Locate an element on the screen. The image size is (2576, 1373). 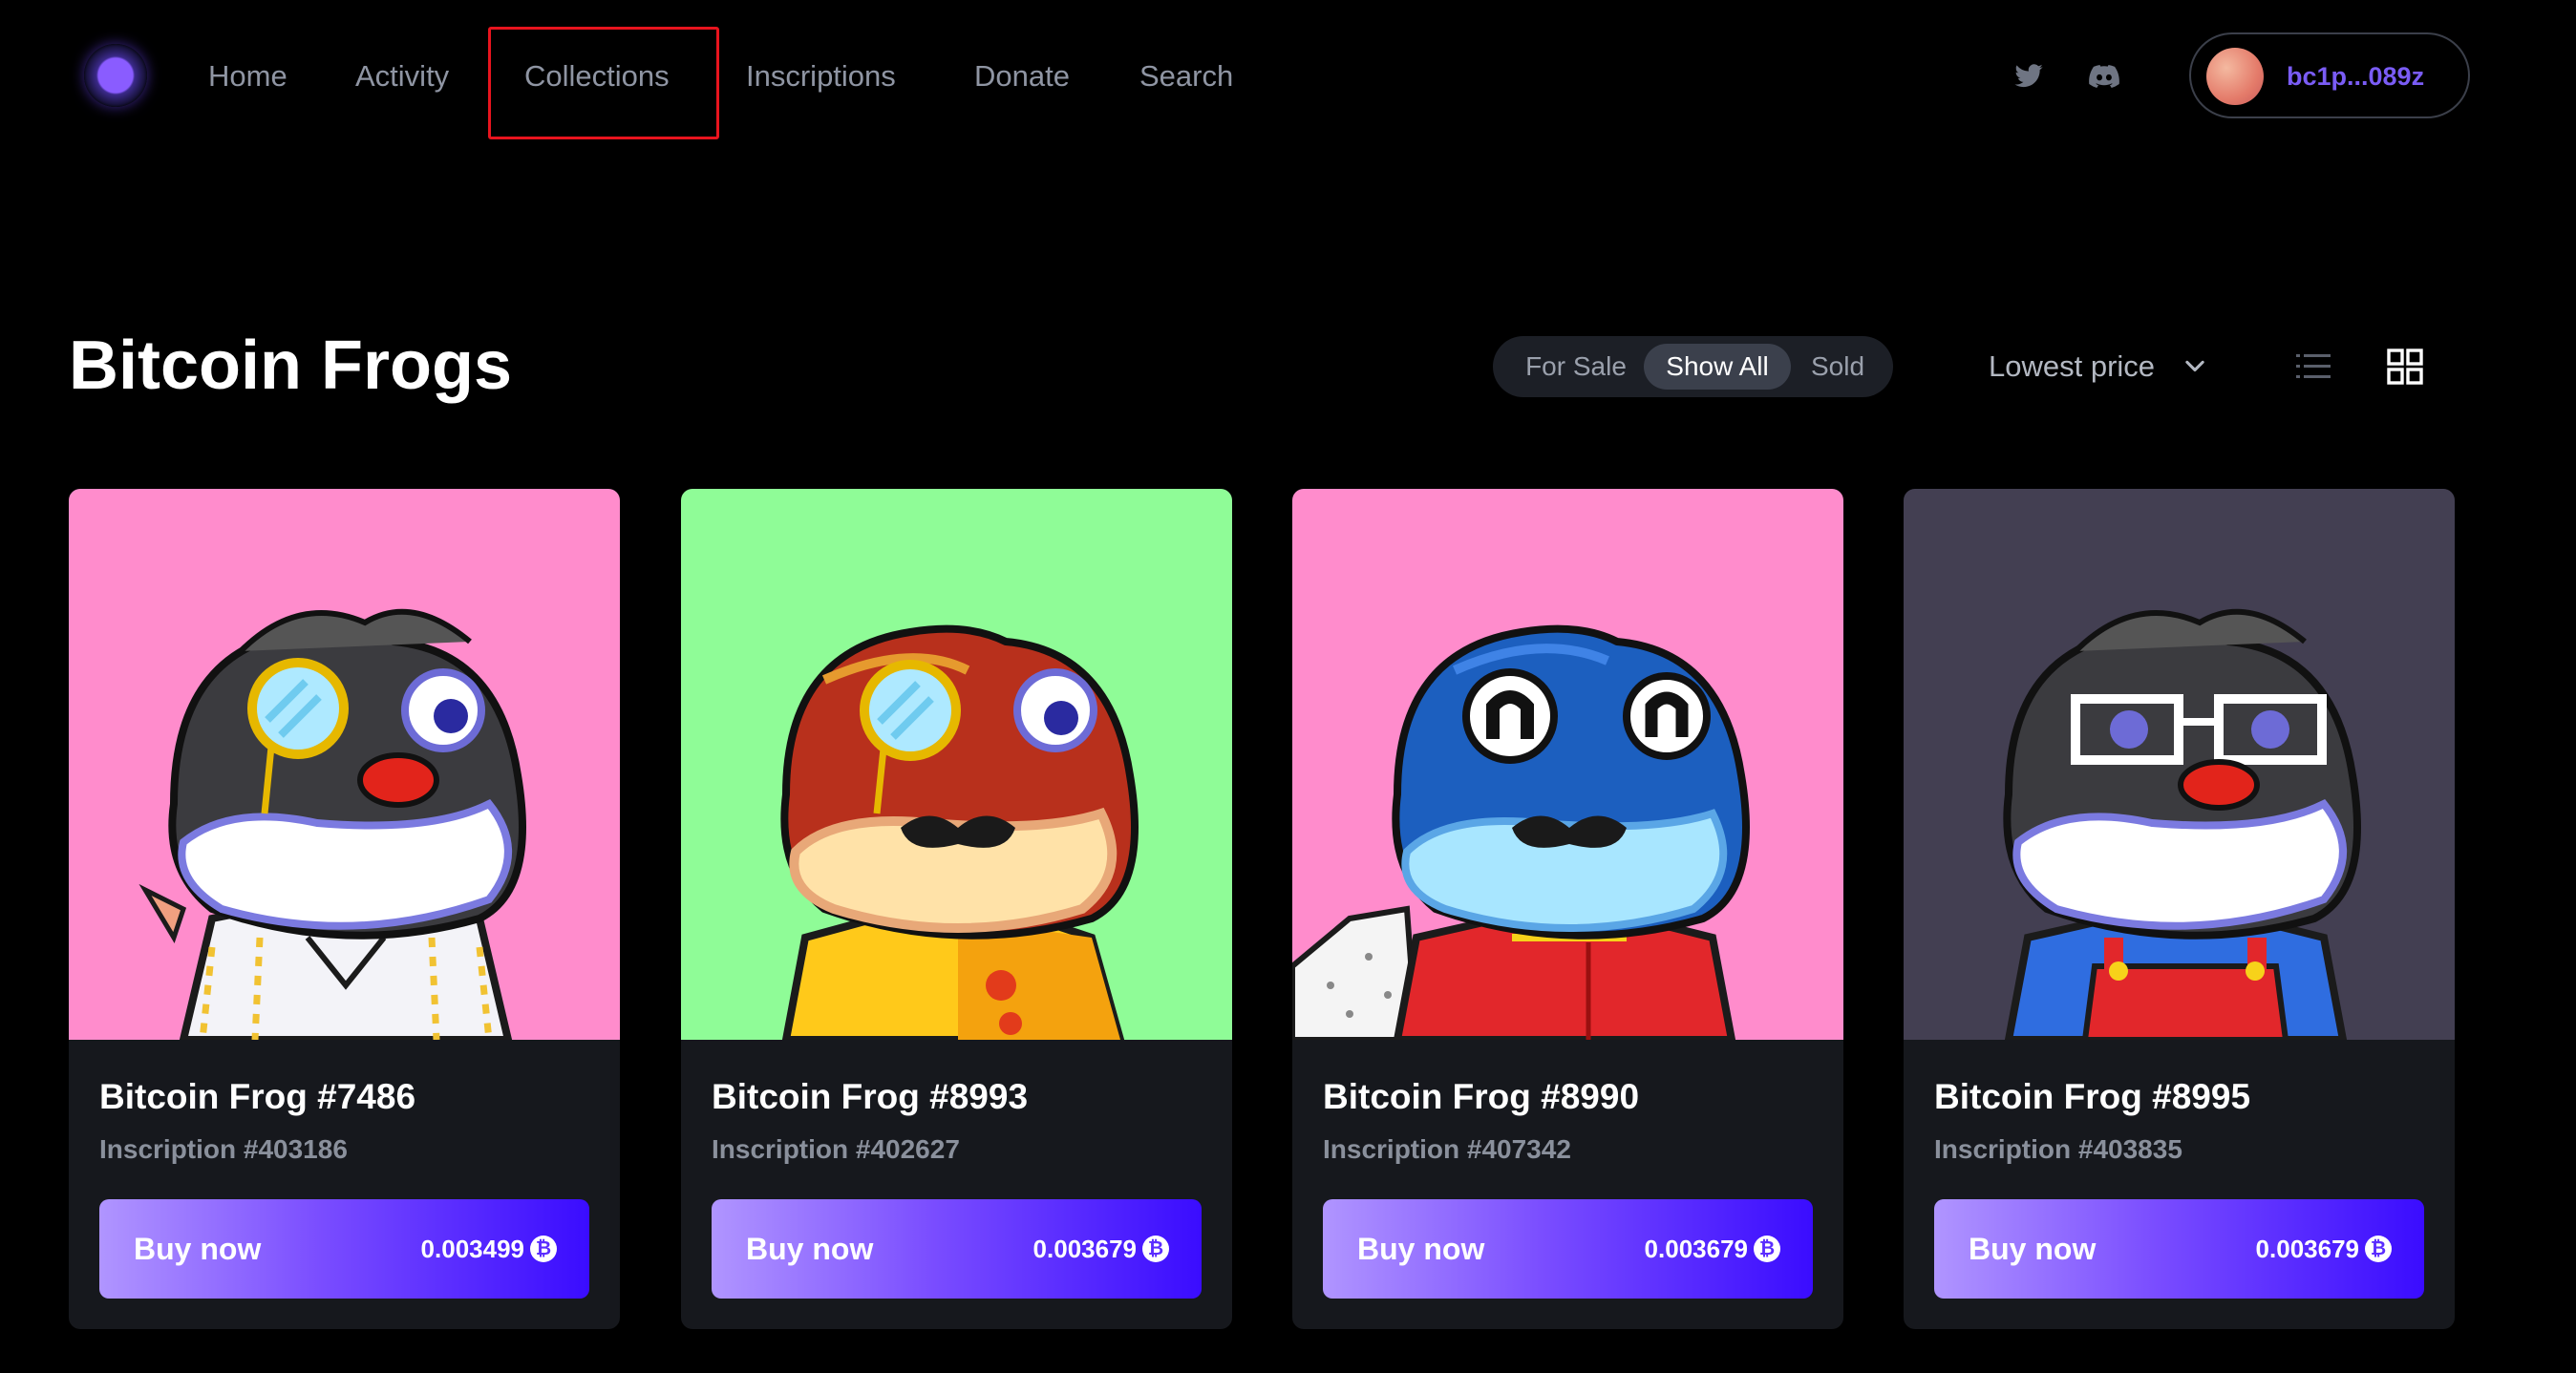
filter-sold: Sold is located at coordinates (1838, 367).